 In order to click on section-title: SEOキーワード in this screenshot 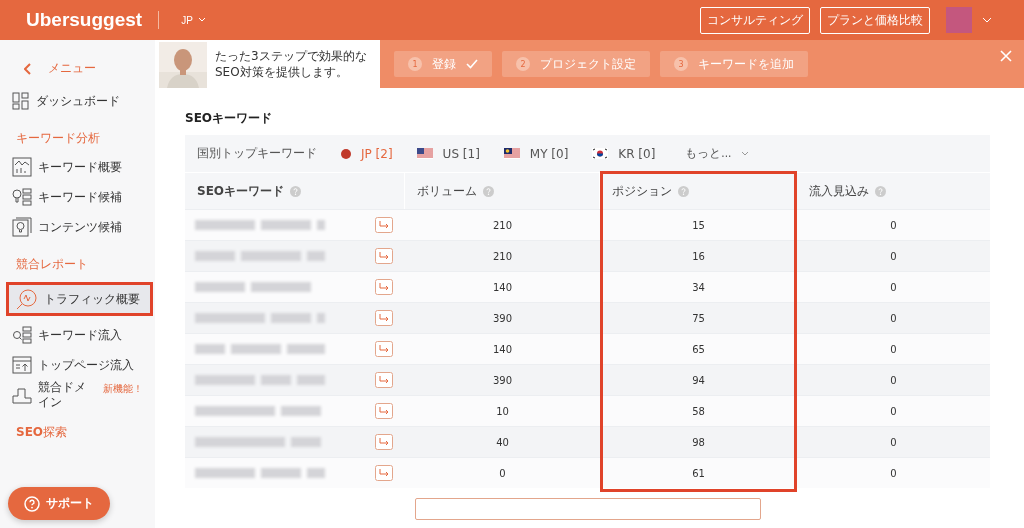, I will do `click(229, 118)`.